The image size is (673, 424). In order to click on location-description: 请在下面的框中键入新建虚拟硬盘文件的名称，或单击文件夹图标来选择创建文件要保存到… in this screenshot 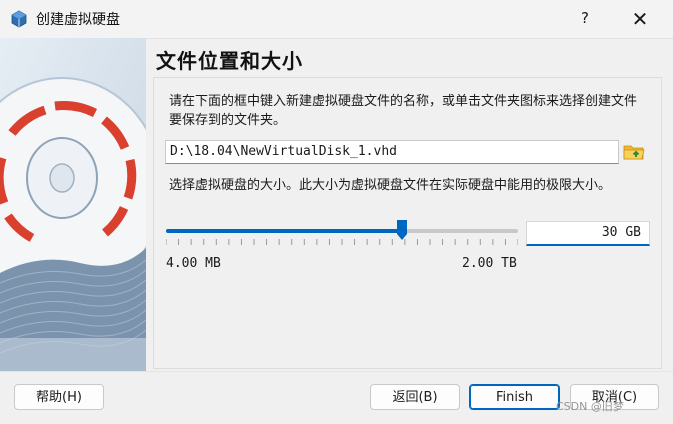, I will do `click(403, 111)`.